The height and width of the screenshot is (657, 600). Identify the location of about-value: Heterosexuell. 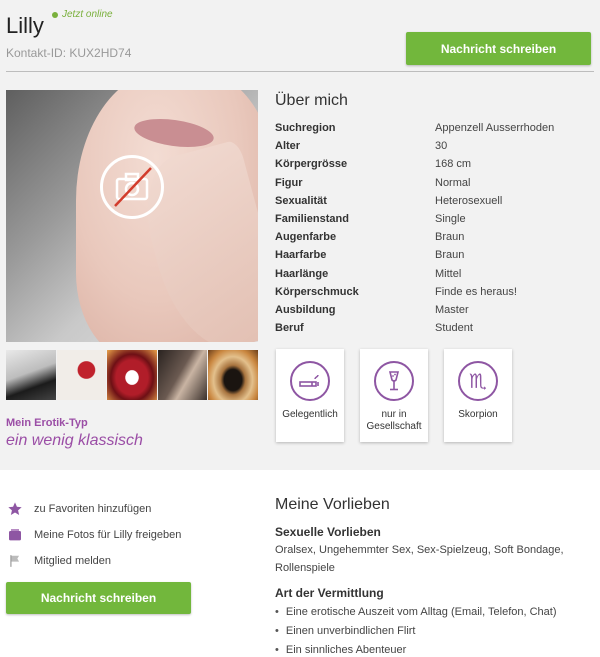
(469, 200).